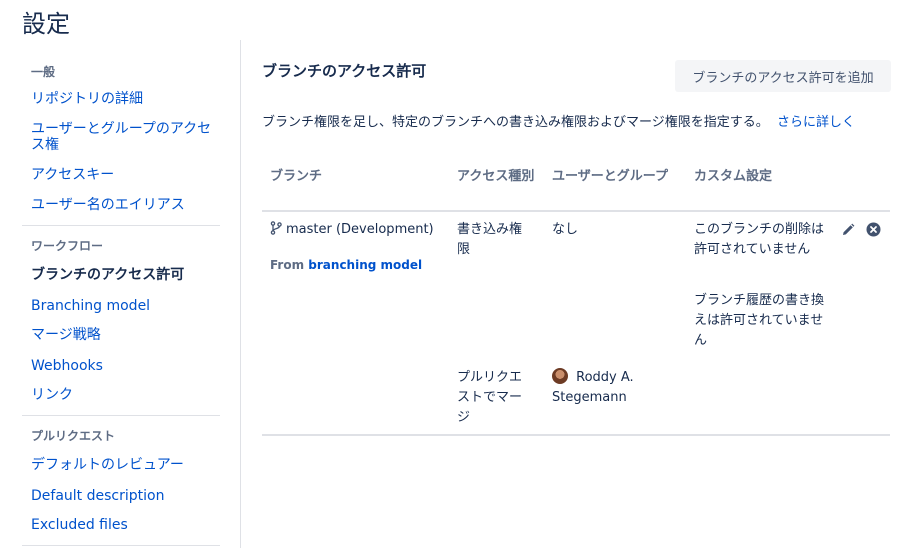  What do you see at coordinates (816, 122) in the screenshot?
I see `learn-more-link: さらに詳しく` at bounding box center [816, 122].